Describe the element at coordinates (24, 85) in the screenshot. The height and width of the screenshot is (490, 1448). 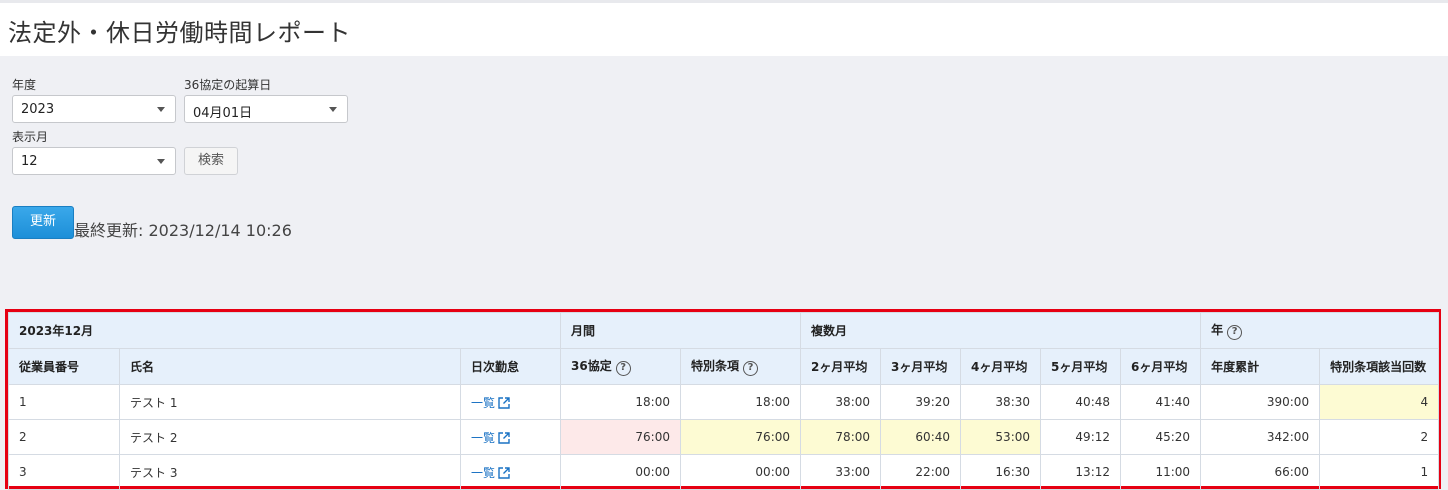
I see `year-label: 年度` at that location.